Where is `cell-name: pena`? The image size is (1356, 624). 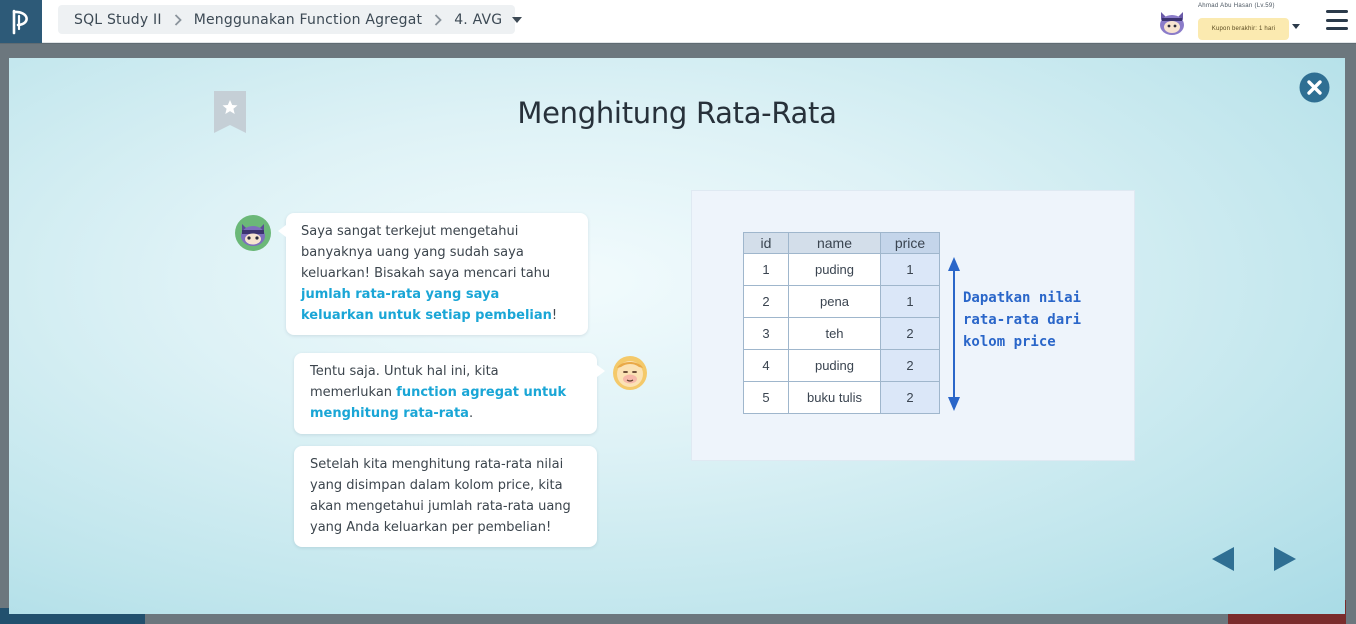 cell-name: pena is located at coordinates (834, 301).